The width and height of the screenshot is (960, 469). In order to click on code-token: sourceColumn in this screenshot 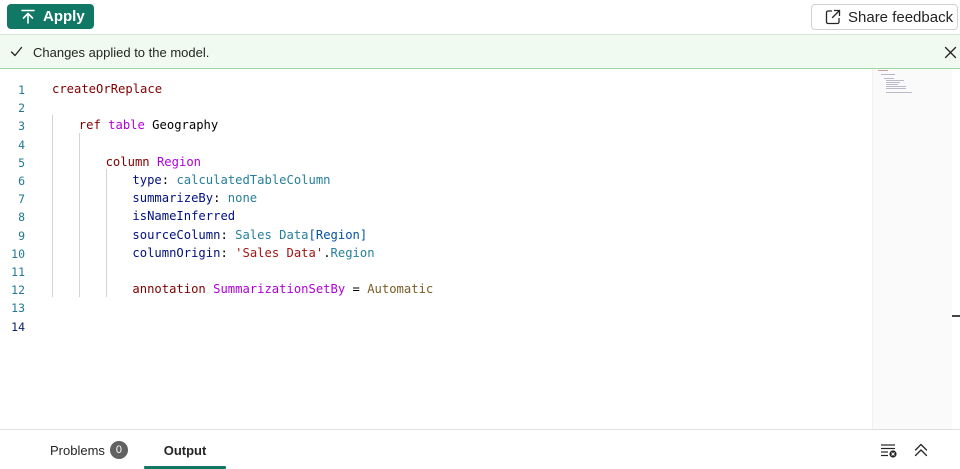, I will do `click(176, 234)`.